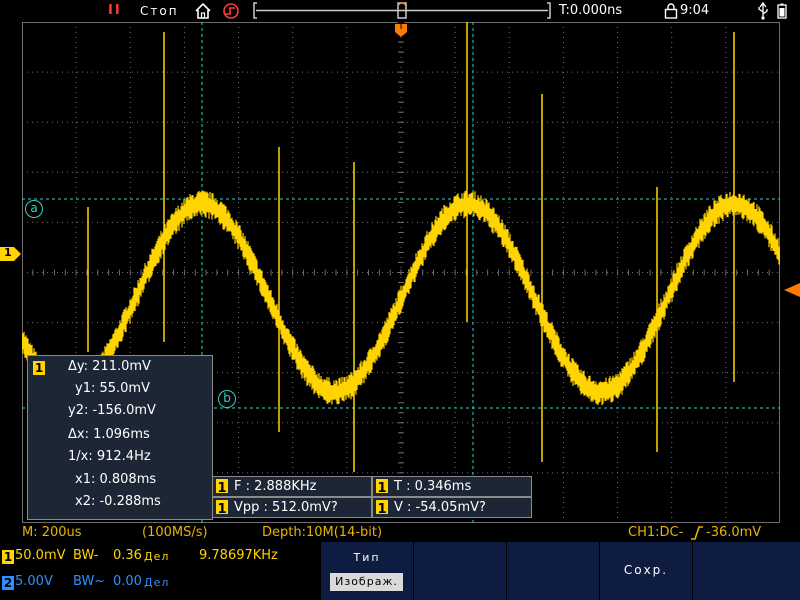  Describe the element at coordinates (671, 13) in the screenshot. I see `lock-icon` at that location.